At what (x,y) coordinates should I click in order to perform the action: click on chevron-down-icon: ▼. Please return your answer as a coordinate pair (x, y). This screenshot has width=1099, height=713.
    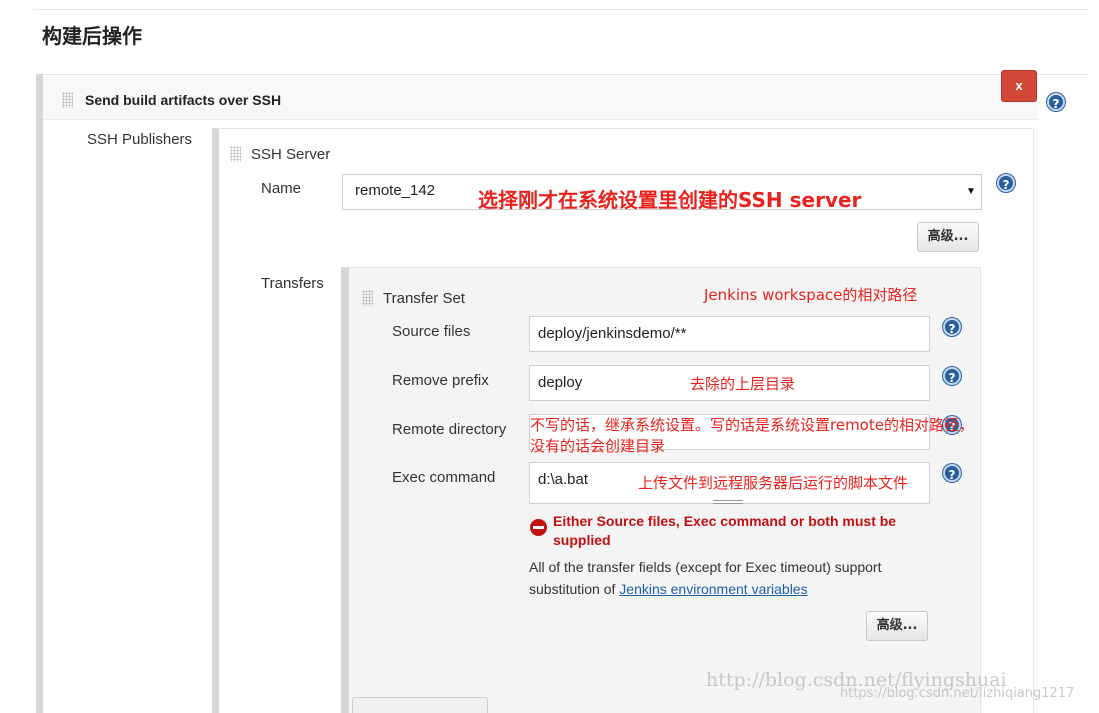
    Looking at the image, I should click on (971, 191).